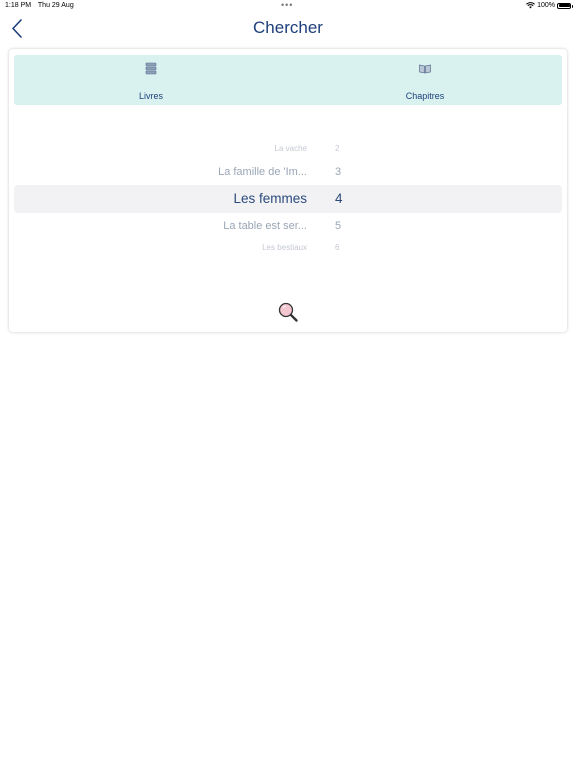  What do you see at coordinates (270, 198) in the screenshot?
I see `picker-row-name: Les femmes` at bounding box center [270, 198].